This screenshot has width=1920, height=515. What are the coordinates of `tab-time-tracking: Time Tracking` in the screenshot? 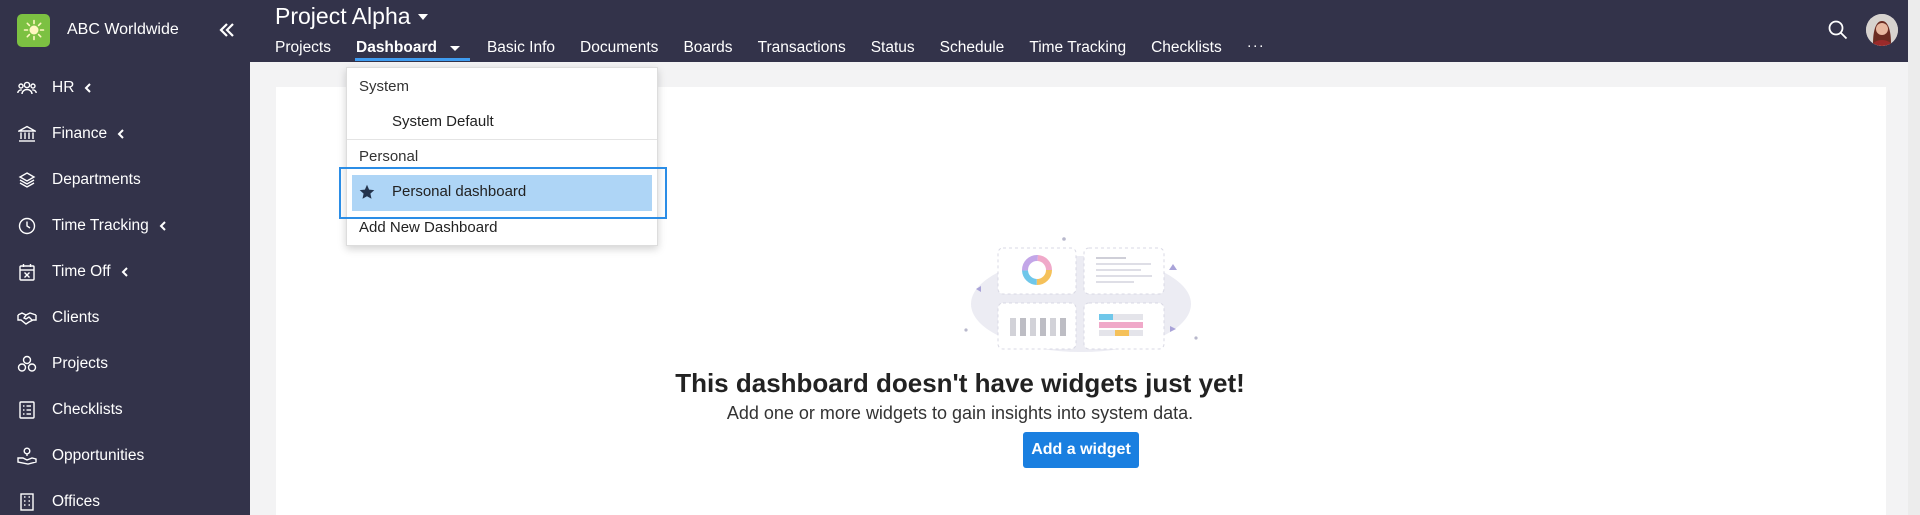 It's located at (1077, 48).